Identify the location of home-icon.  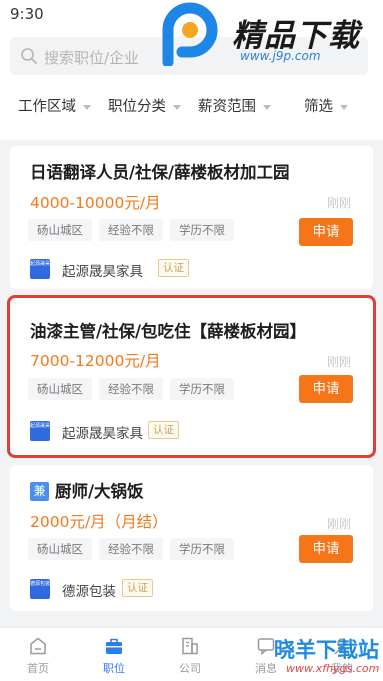
(38, 646).